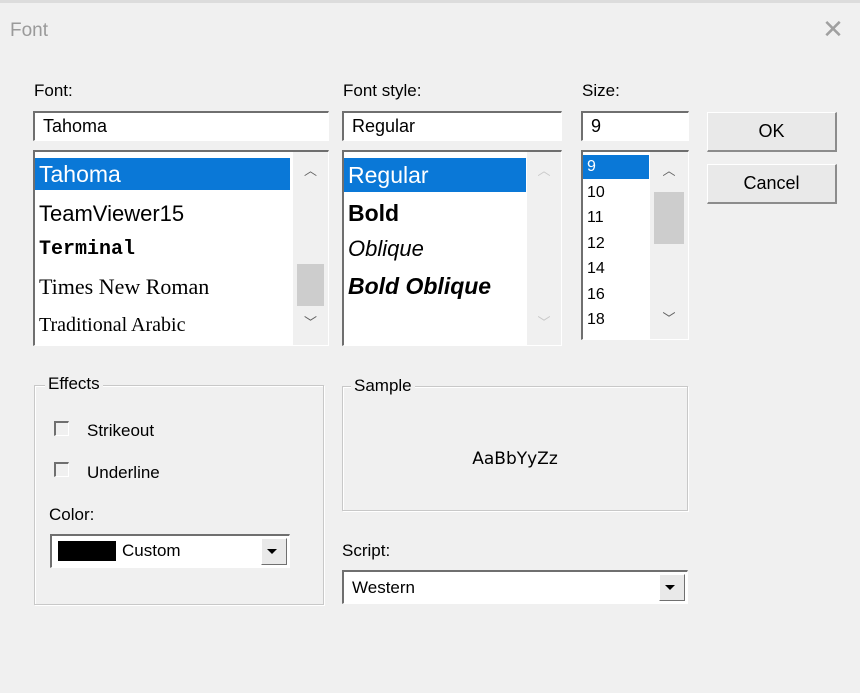 Image resolution: width=860 pixels, height=693 pixels. What do you see at coordinates (162, 287) in the screenshot?
I see `font-list-item: Times New Roman` at bounding box center [162, 287].